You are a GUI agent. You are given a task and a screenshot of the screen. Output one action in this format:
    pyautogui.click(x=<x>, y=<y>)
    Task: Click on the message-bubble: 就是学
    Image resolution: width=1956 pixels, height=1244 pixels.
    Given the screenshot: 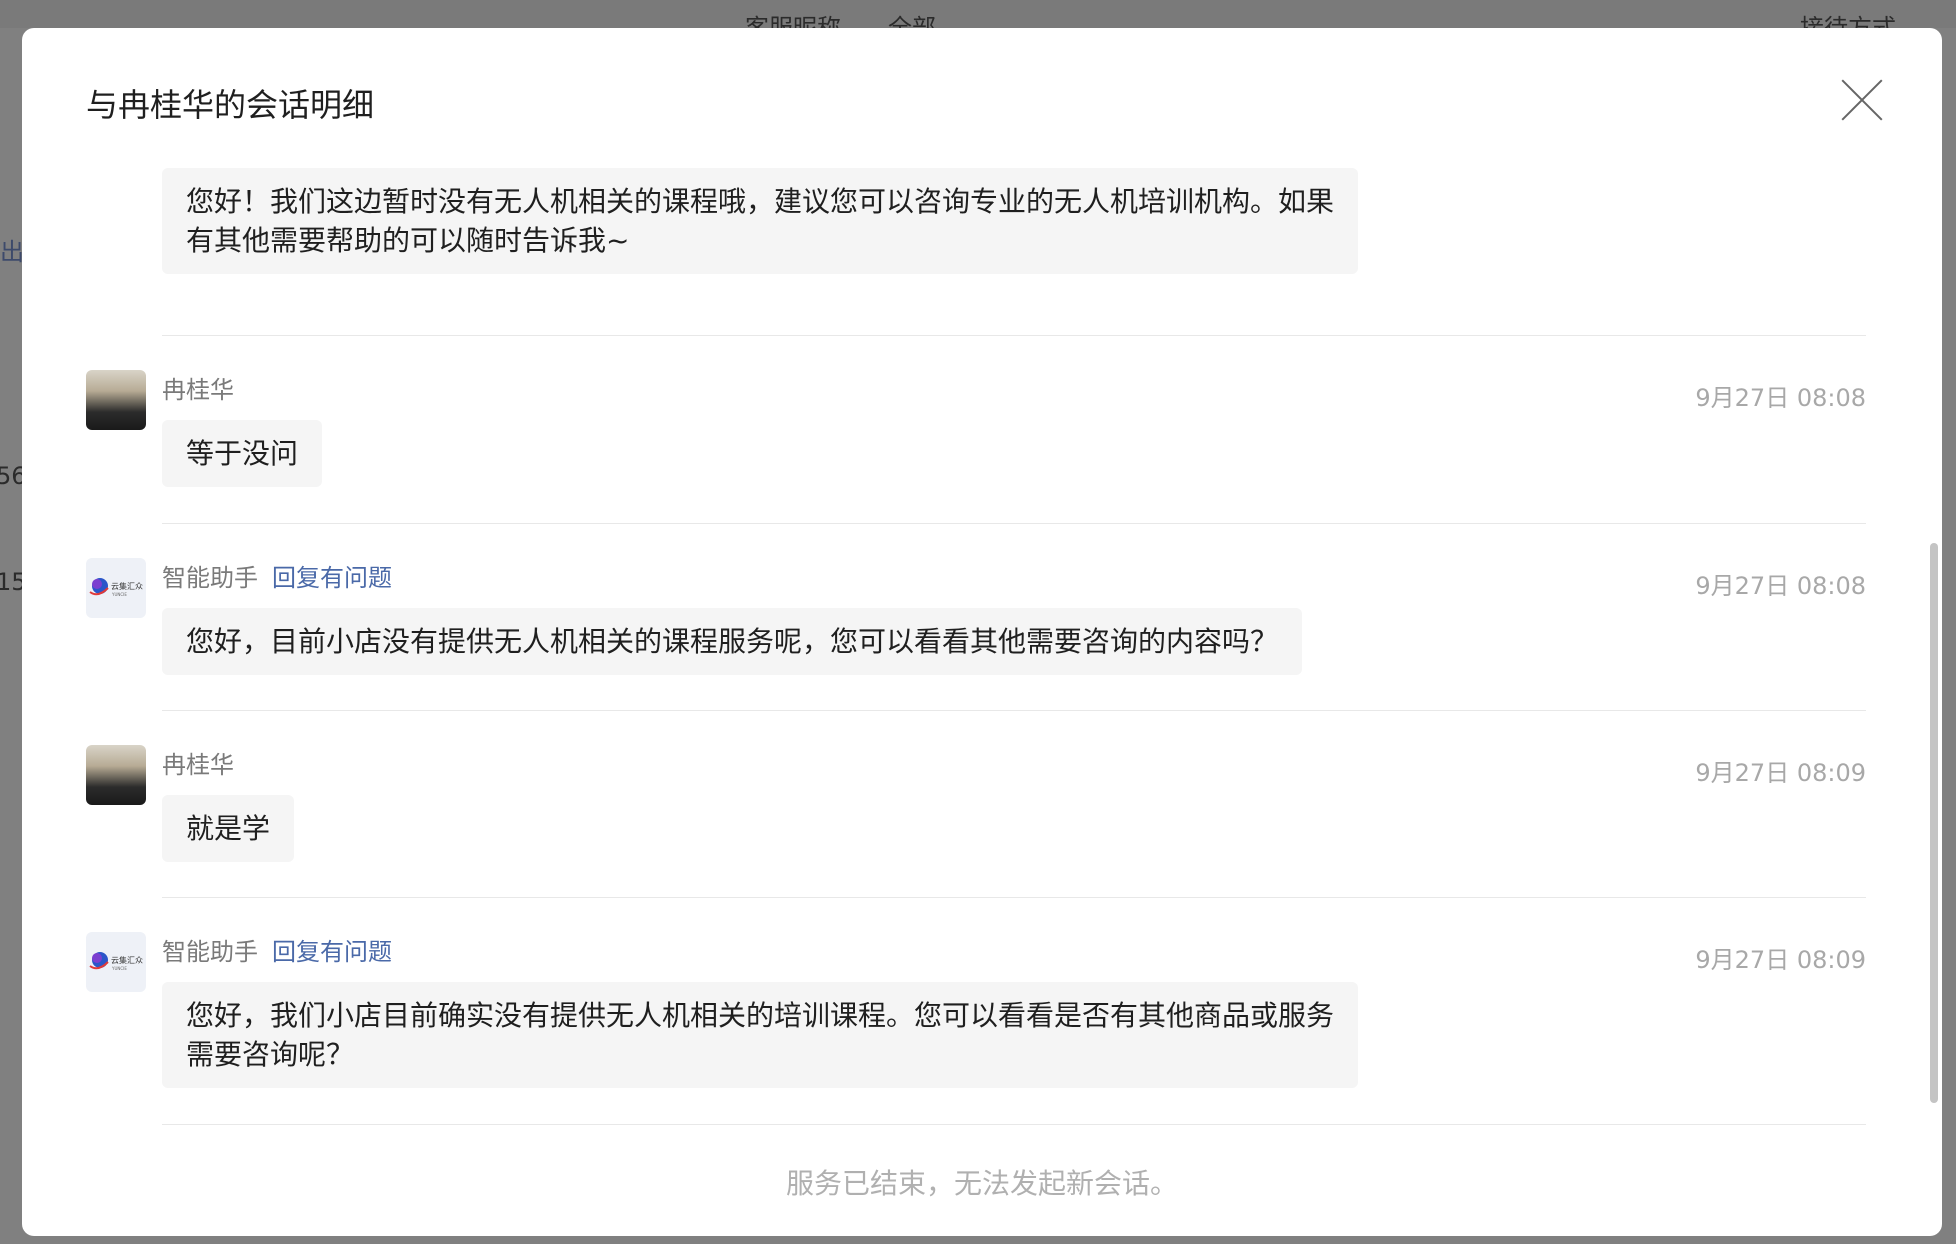 What is the action you would take?
    pyautogui.click(x=228, y=828)
    